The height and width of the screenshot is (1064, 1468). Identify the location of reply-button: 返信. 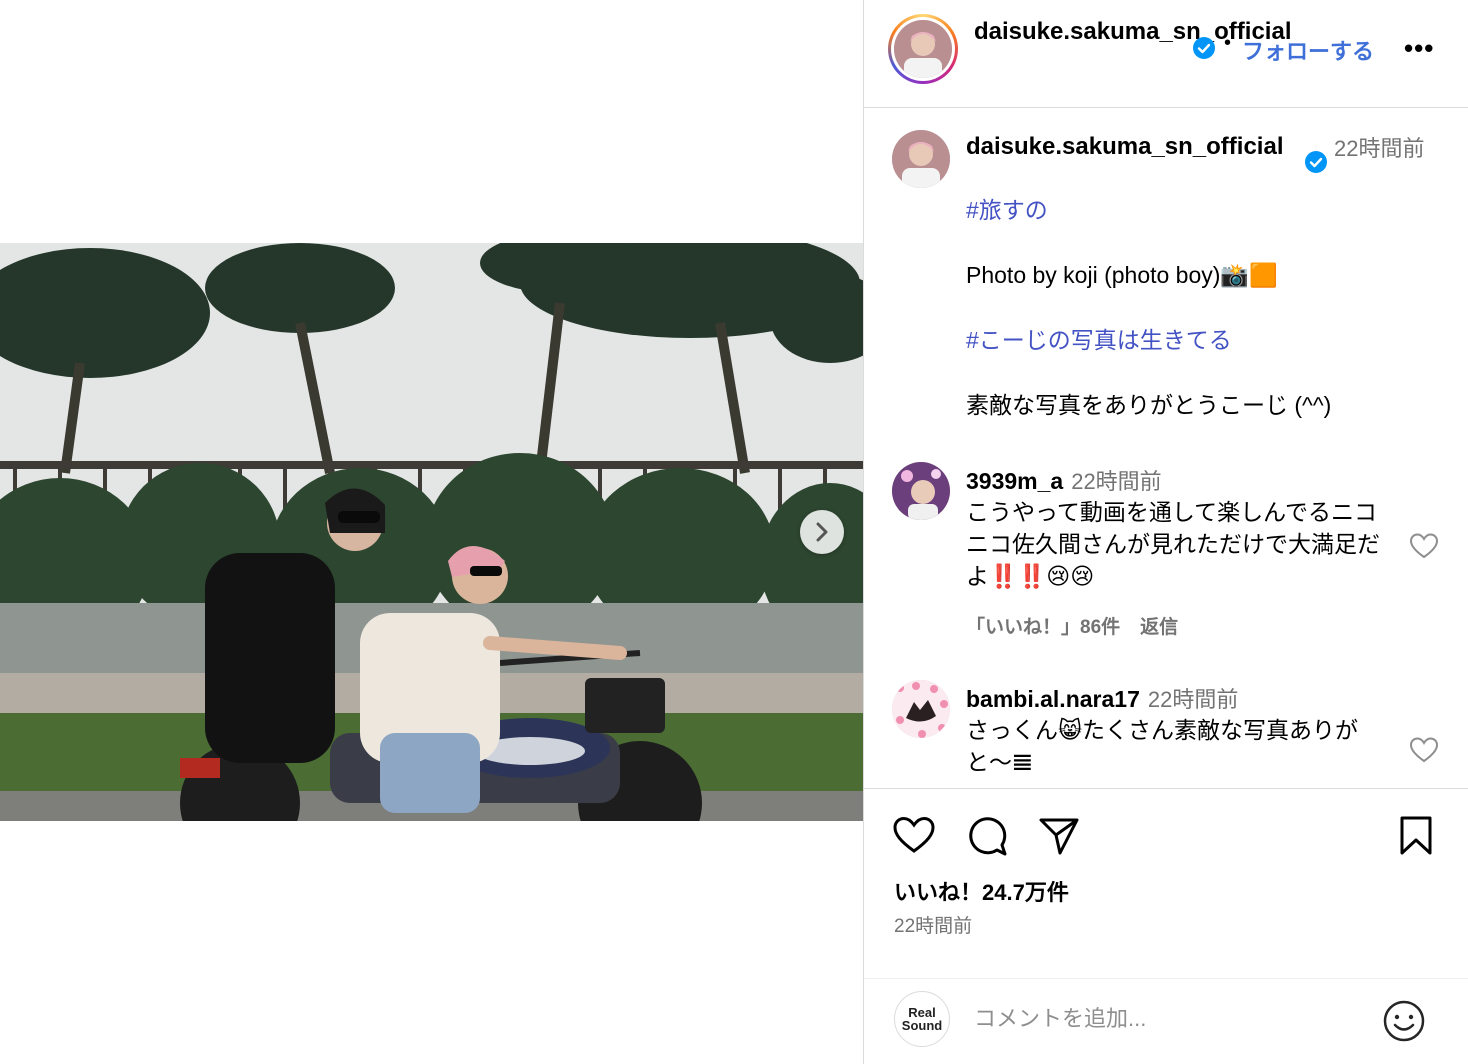
(1159, 627).